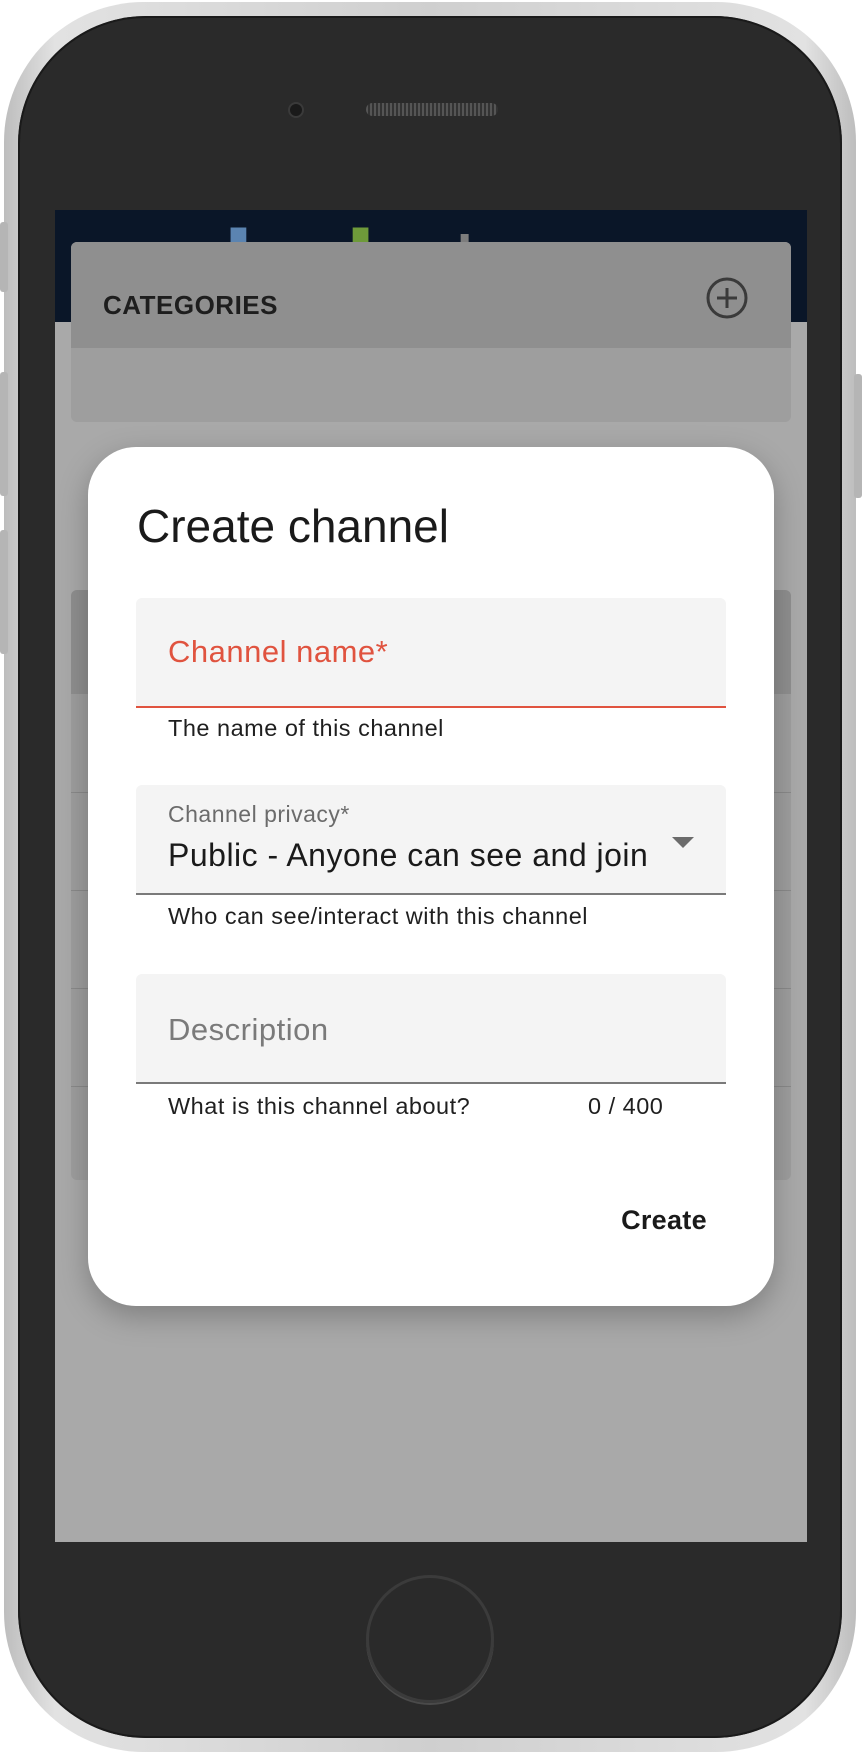  What do you see at coordinates (4, 592) in the screenshot?
I see `volume-down-button` at bounding box center [4, 592].